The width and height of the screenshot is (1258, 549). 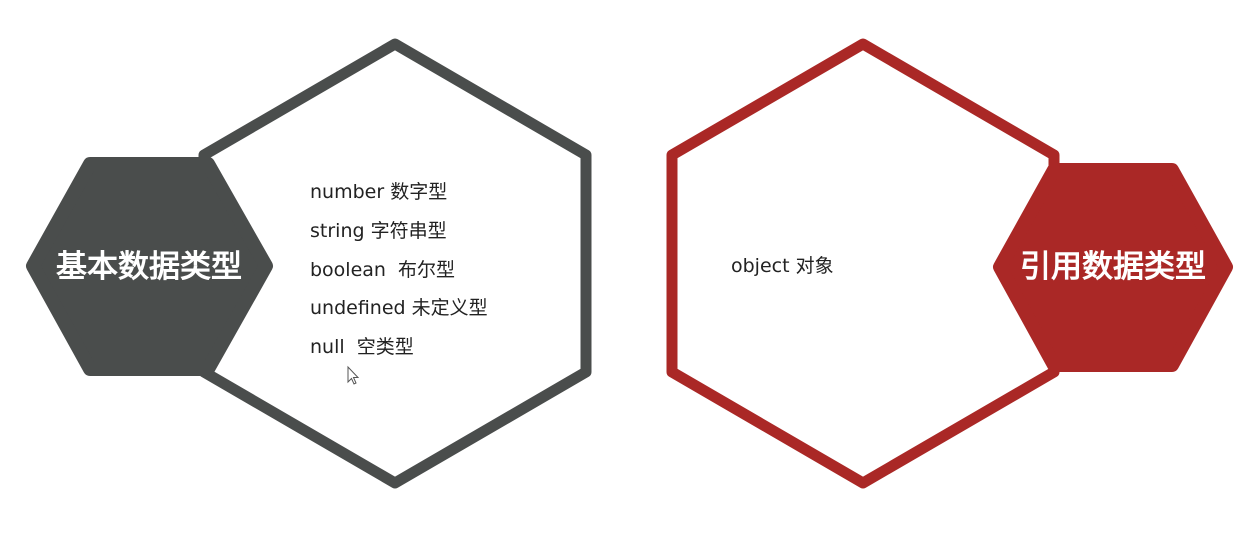 What do you see at coordinates (1113, 267) in the screenshot?
I see `reference-types-label: 引用数据类型` at bounding box center [1113, 267].